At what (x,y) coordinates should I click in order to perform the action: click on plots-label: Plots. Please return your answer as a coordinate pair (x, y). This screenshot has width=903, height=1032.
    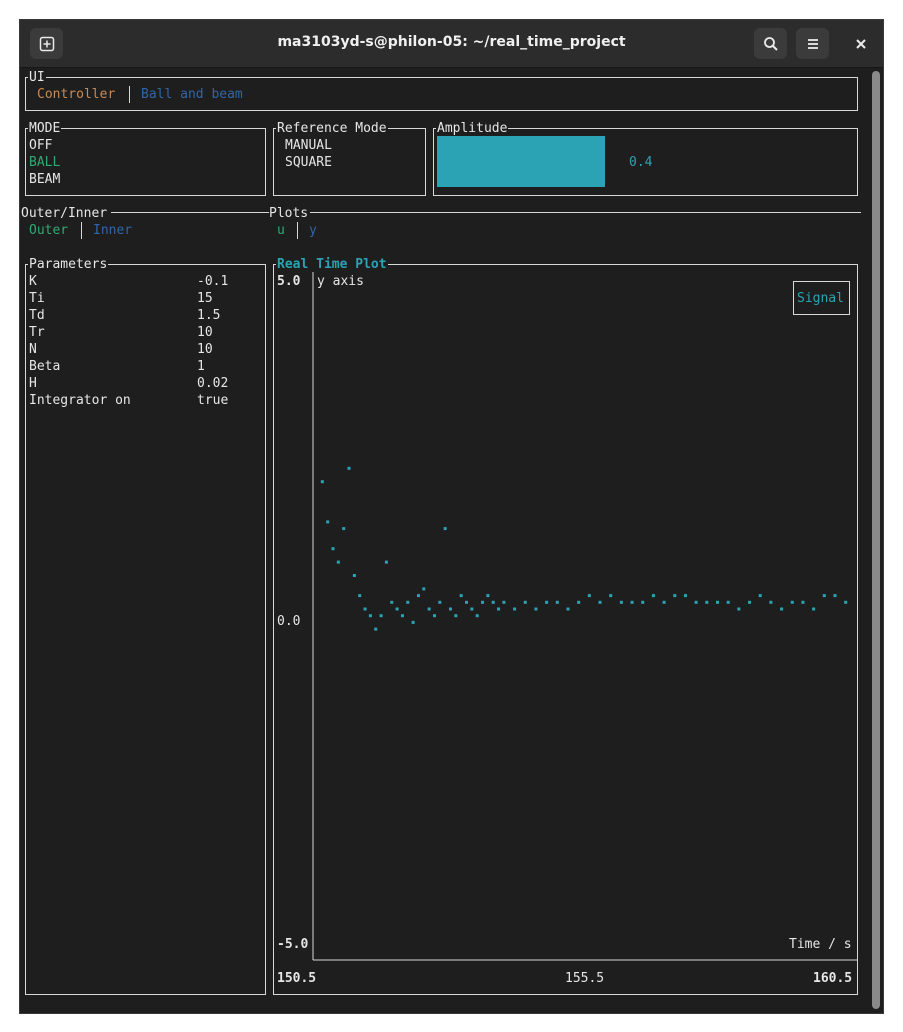
    Looking at the image, I should click on (289, 213).